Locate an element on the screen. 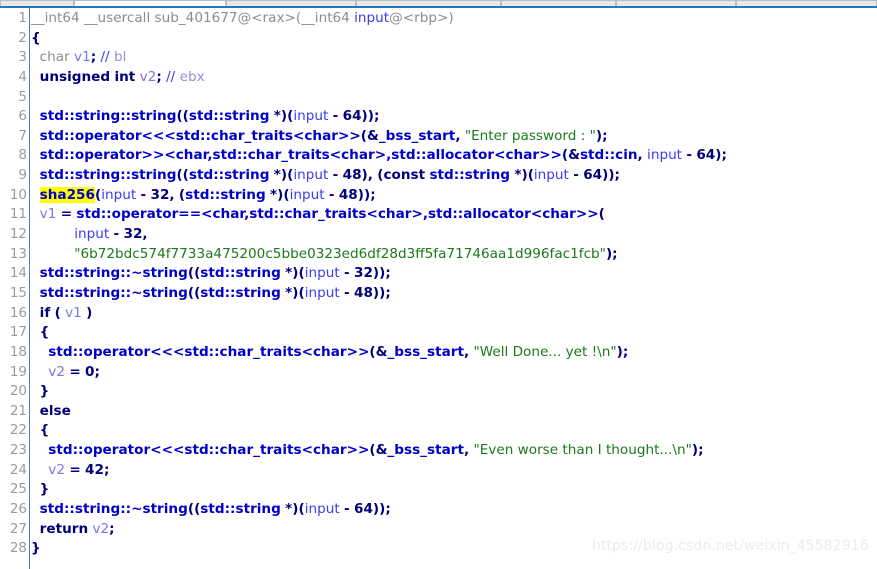  code-line: char v1; // bl is located at coordinates (454, 58).